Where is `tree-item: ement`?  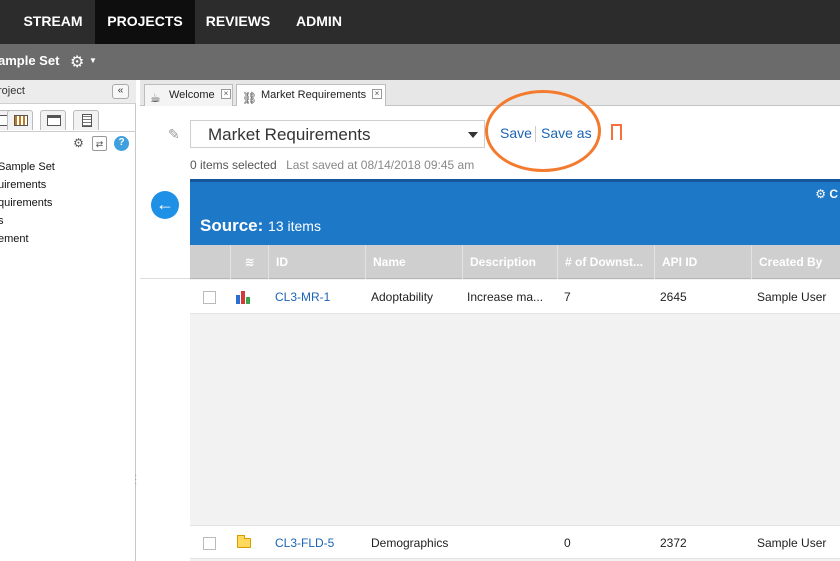 tree-item: ement is located at coordinates (27, 239).